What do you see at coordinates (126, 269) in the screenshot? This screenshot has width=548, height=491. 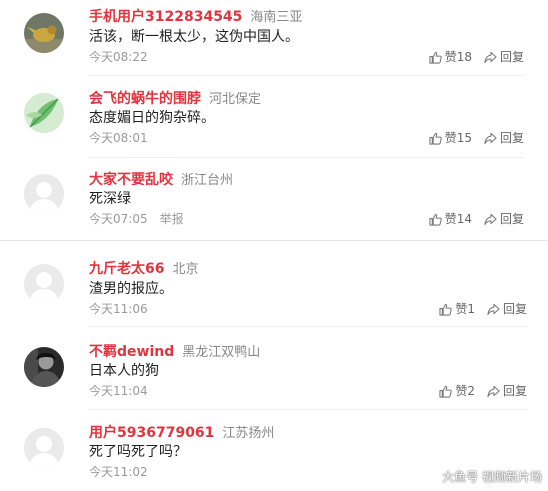 I see `username: 九斤老太66` at bounding box center [126, 269].